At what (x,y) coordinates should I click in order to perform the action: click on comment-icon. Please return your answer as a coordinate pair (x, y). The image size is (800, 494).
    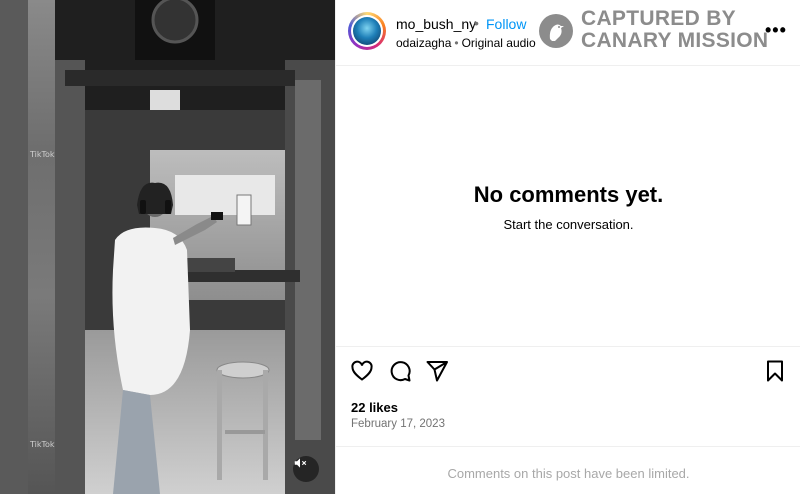
    Looking at the image, I should click on (400, 371).